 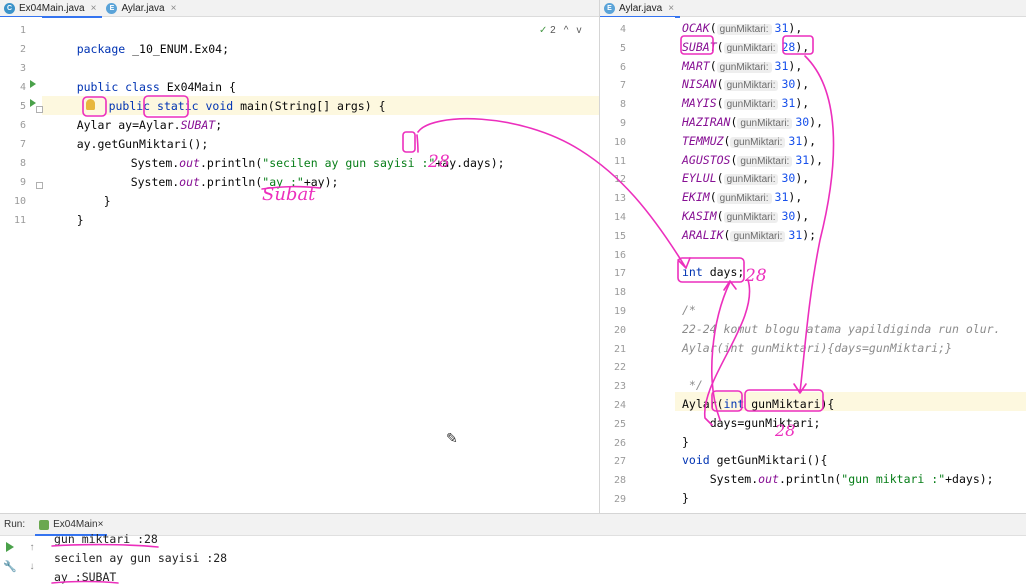 I want to click on line-number: 14, so click(x=619, y=217).